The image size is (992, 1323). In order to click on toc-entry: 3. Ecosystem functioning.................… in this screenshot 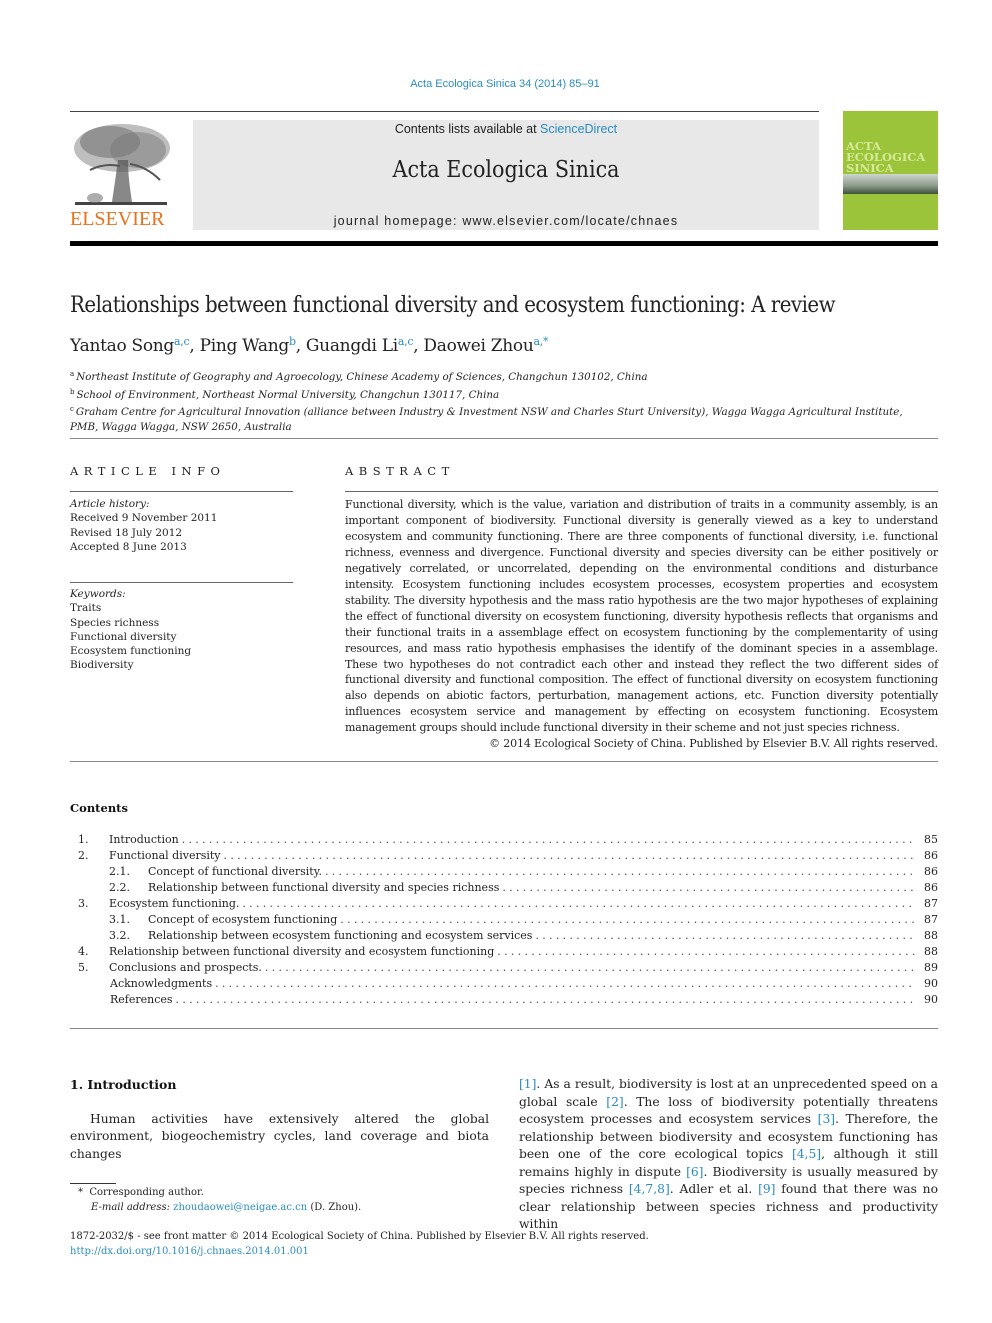, I will do `click(508, 904)`.